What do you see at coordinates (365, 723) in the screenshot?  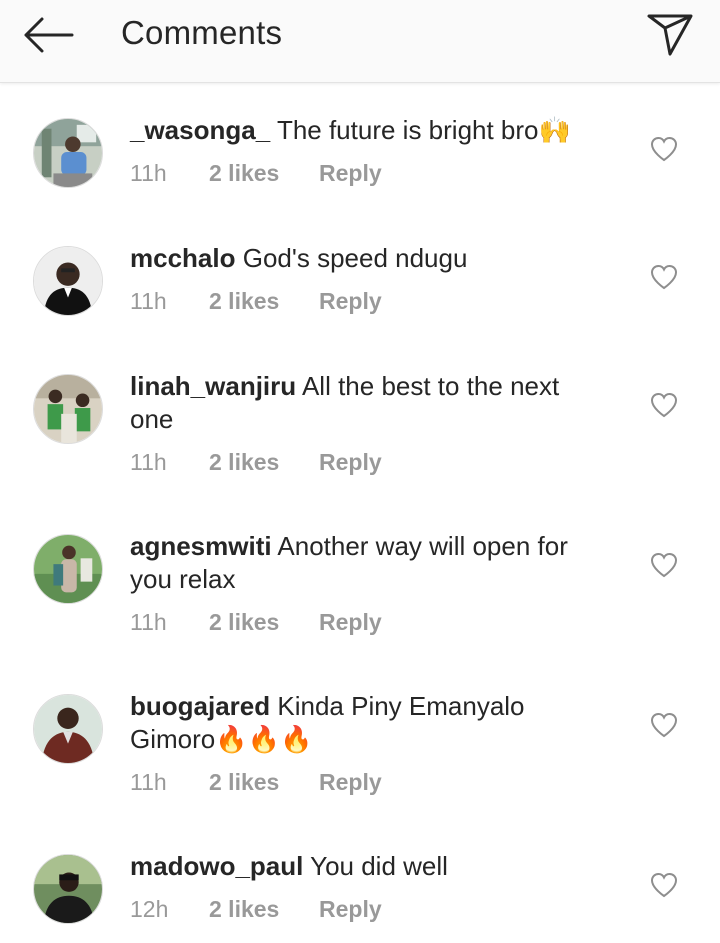 I see `comment-text: buogajared Kinda Piny Emanyalo Gimoro🔥🔥🔥` at bounding box center [365, 723].